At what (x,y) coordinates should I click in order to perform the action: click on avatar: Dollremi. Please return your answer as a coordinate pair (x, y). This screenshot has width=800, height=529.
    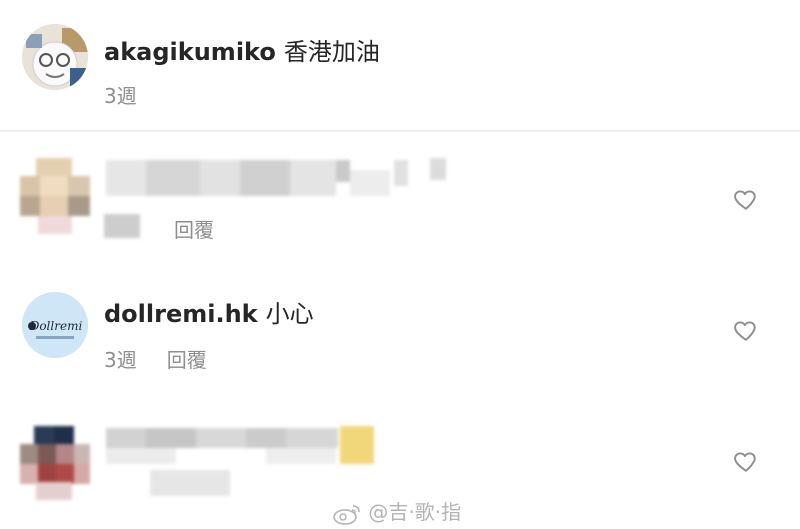
    Looking at the image, I should click on (55, 325).